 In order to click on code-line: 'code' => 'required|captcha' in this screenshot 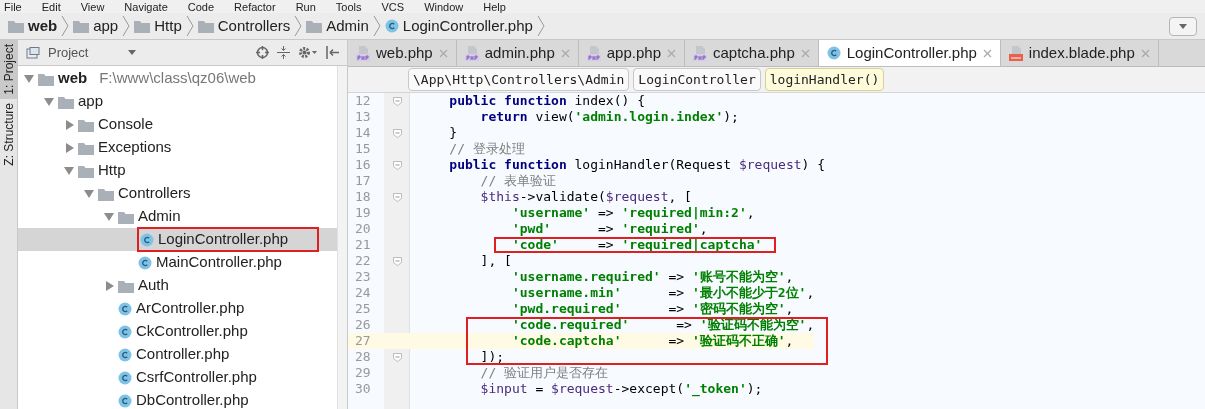, I will do `click(636, 245)`.